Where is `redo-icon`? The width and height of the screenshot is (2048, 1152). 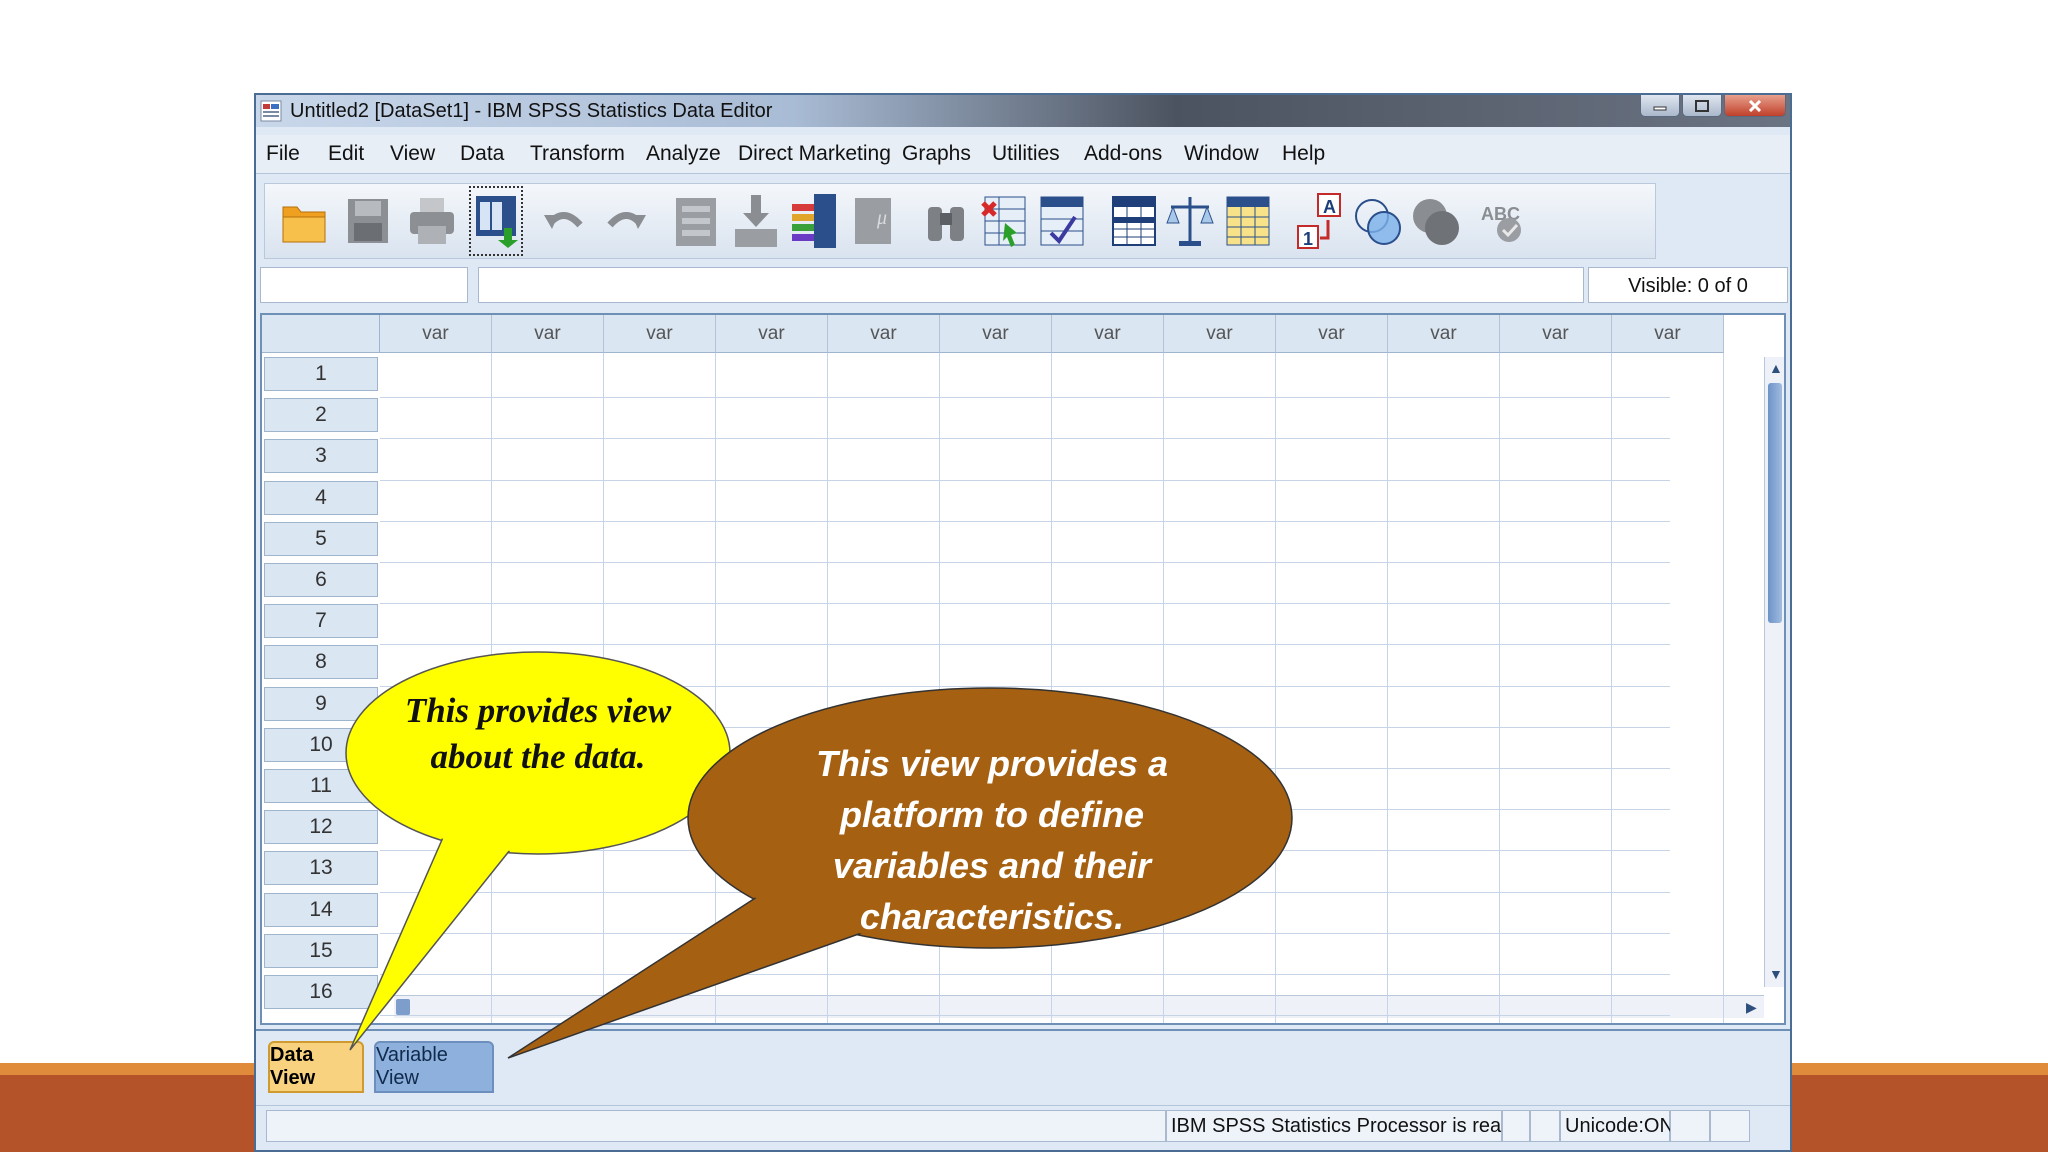
redo-icon is located at coordinates (626, 220).